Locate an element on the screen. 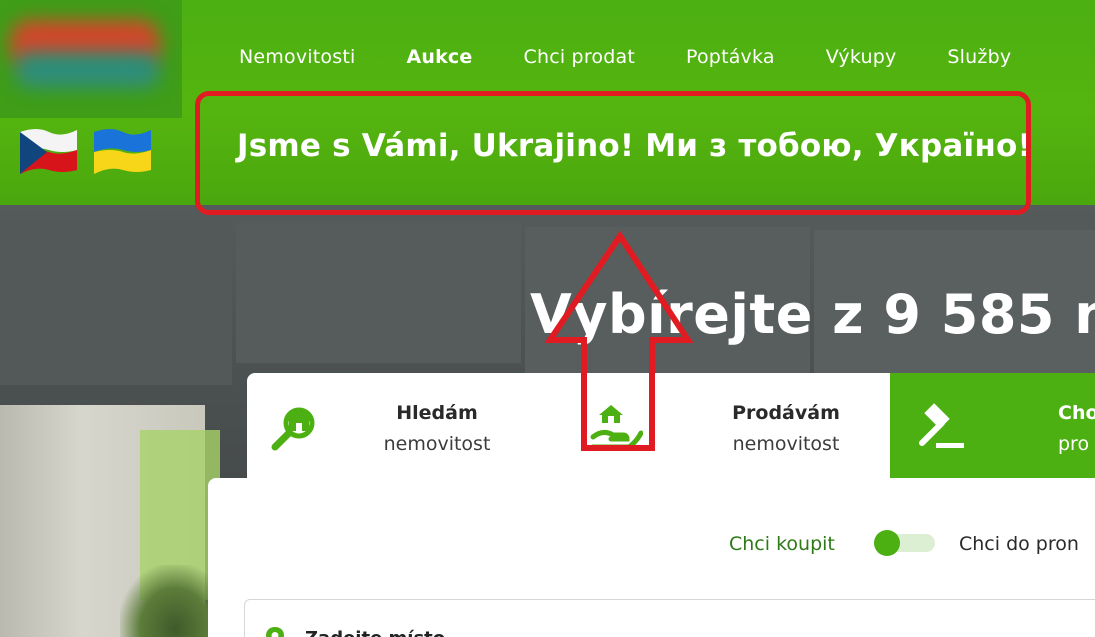 The image size is (1095, 637). toggle-label-rent: Chci do pron is located at coordinates (1019, 544).